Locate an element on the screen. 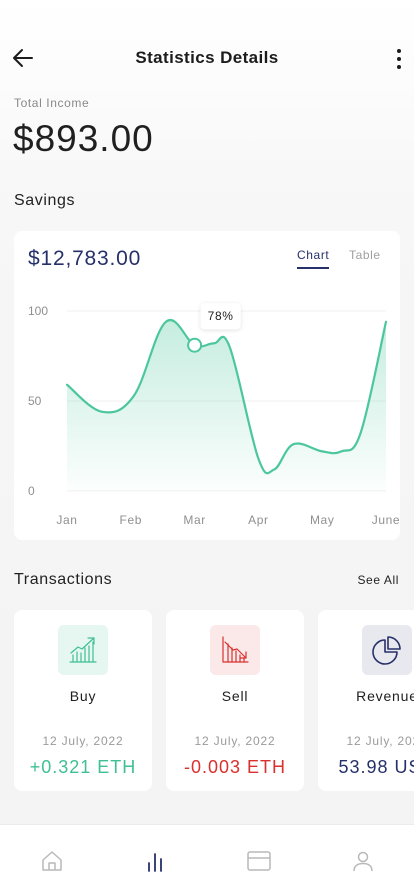  transaction-card-revenue: Revenue 12 July, 2022 53.98 USD is located at coordinates (366, 700).